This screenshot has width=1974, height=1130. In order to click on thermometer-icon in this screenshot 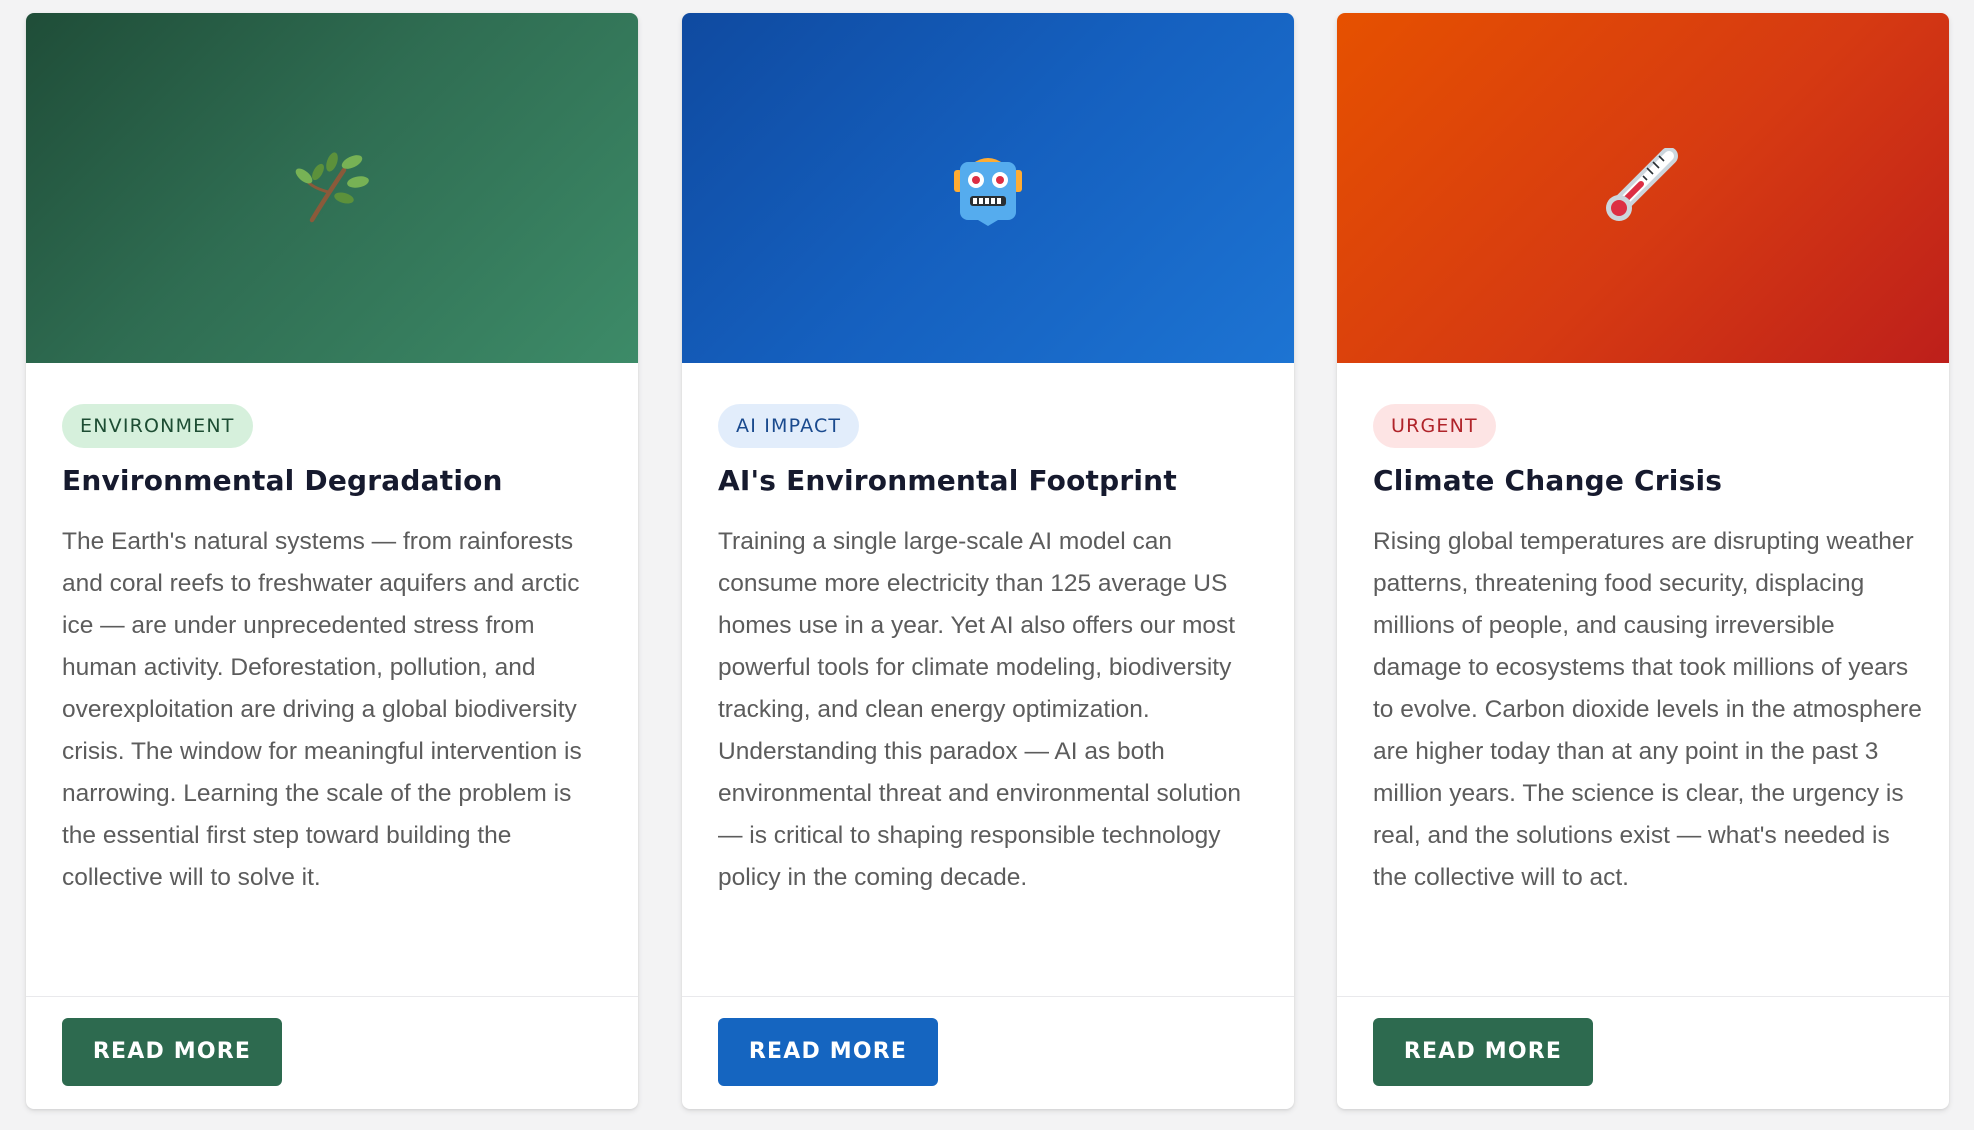, I will do `click(1643, 187)`.